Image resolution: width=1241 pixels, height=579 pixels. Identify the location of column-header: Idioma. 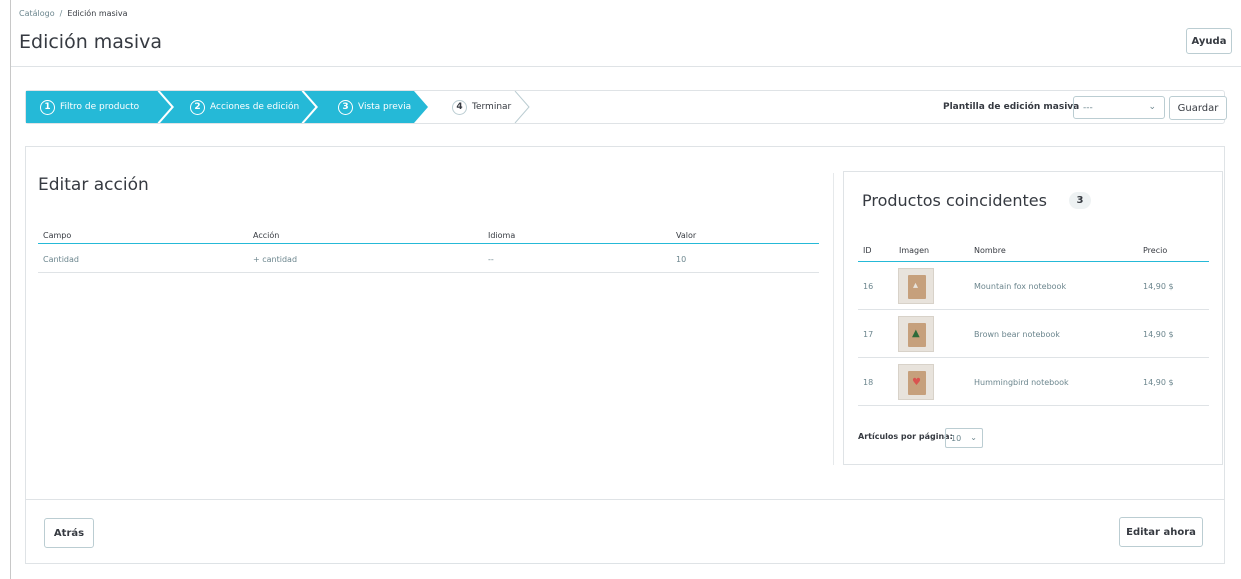
(502, 235).